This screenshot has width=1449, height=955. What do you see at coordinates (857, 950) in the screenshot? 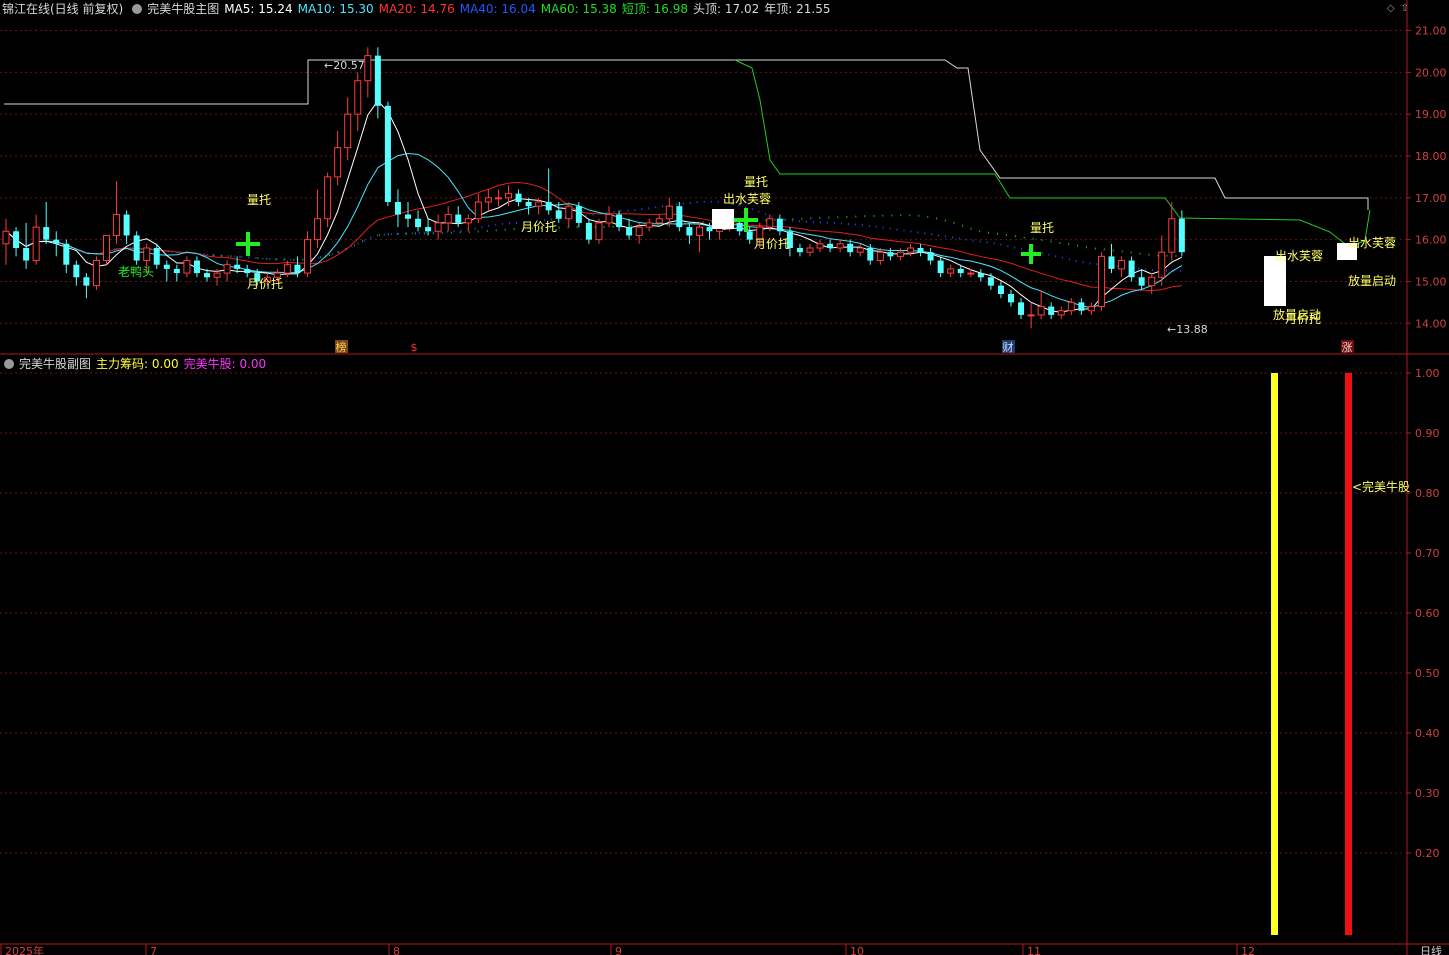
I see `time-tick-label: 10` at bounding box center [857, 950].